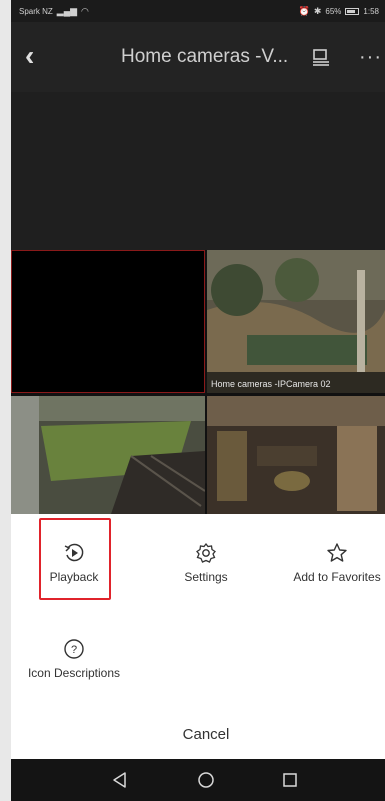 The height and width of the screenshot is (801, 385). I want to click on signal-icon: ▂▄▆, so click(67, 10).